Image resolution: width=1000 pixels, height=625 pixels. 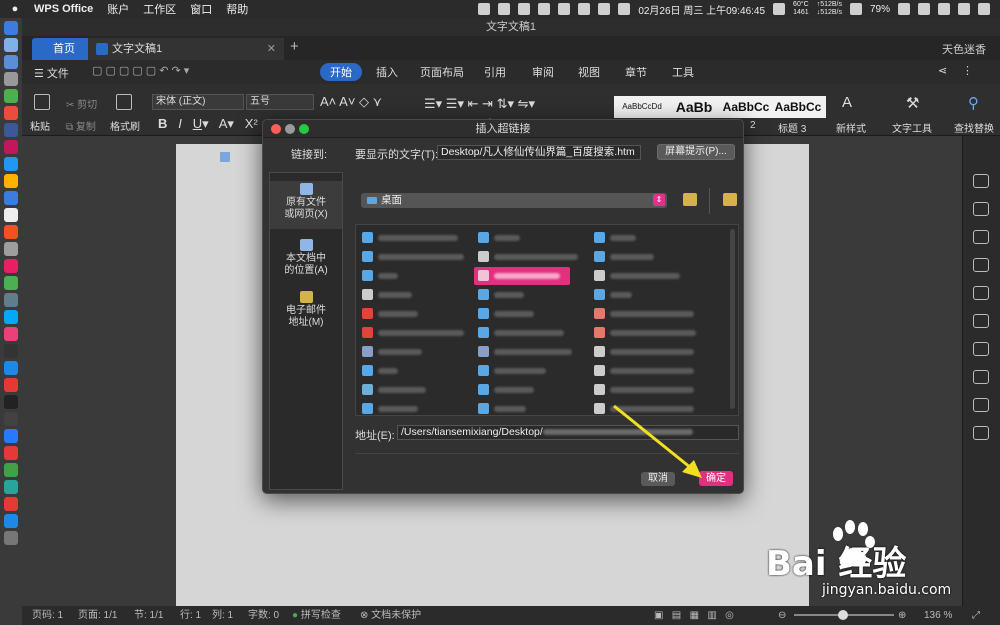 I want to click on search-icon: ⚲, so click(x=973, y=103).